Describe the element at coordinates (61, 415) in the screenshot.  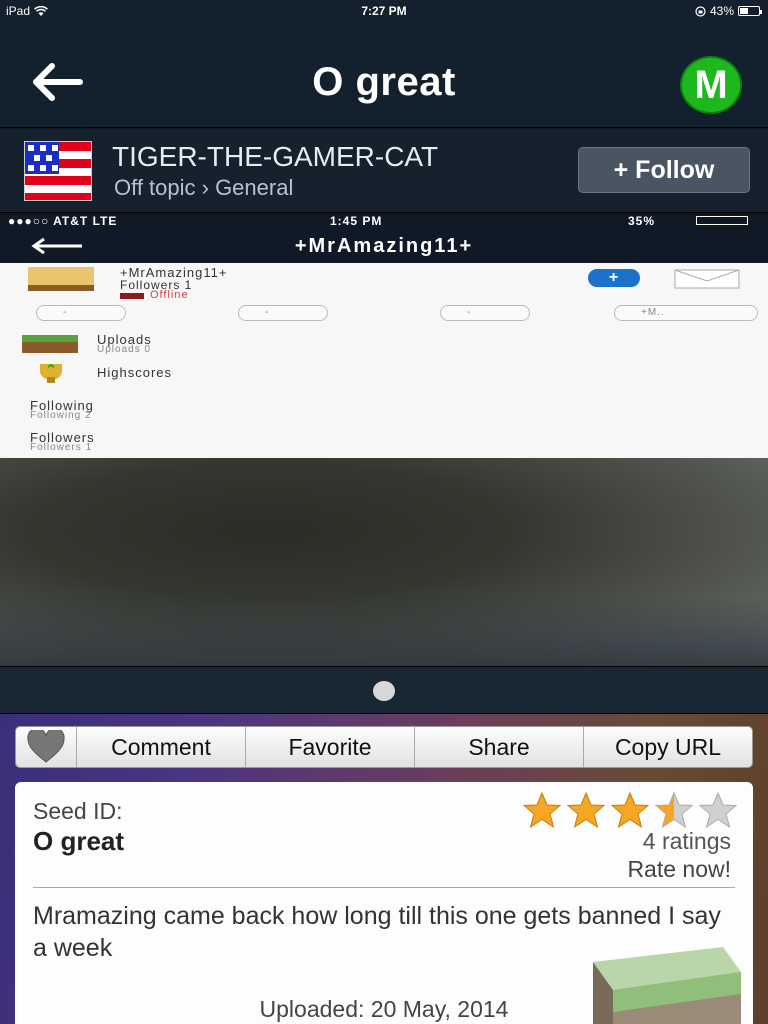
I see `screenshot-following-sub: Following 2` at that location.